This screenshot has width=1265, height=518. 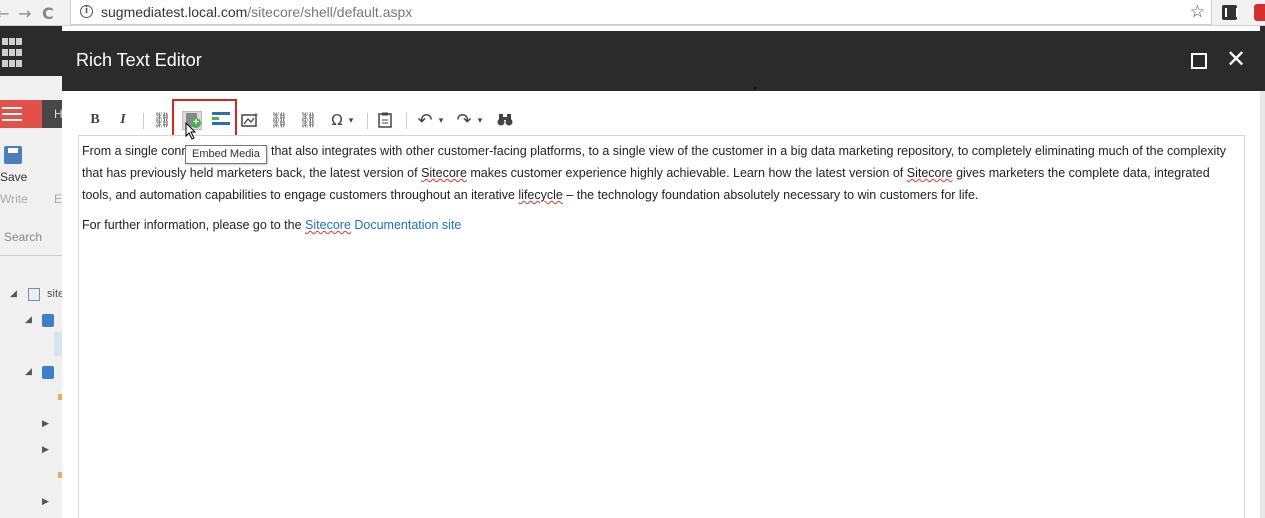 I want to click on sitecore-right-edge-top, so click(x=1262, y=58).